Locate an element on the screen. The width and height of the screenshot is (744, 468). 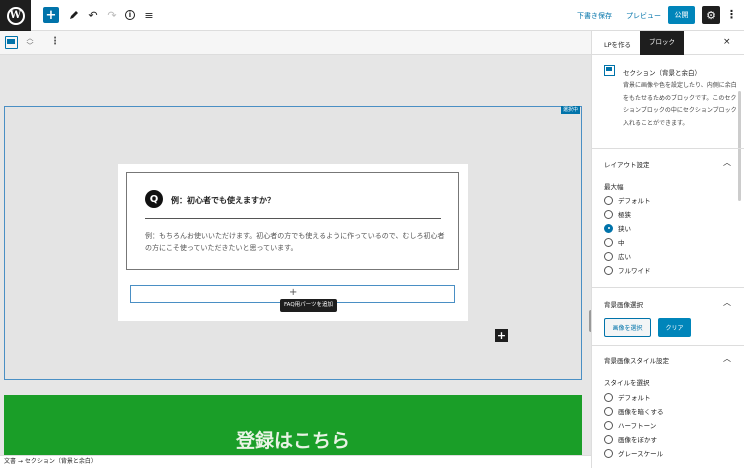
selected-badge: 選択中 is located at coordinates (571, 110).